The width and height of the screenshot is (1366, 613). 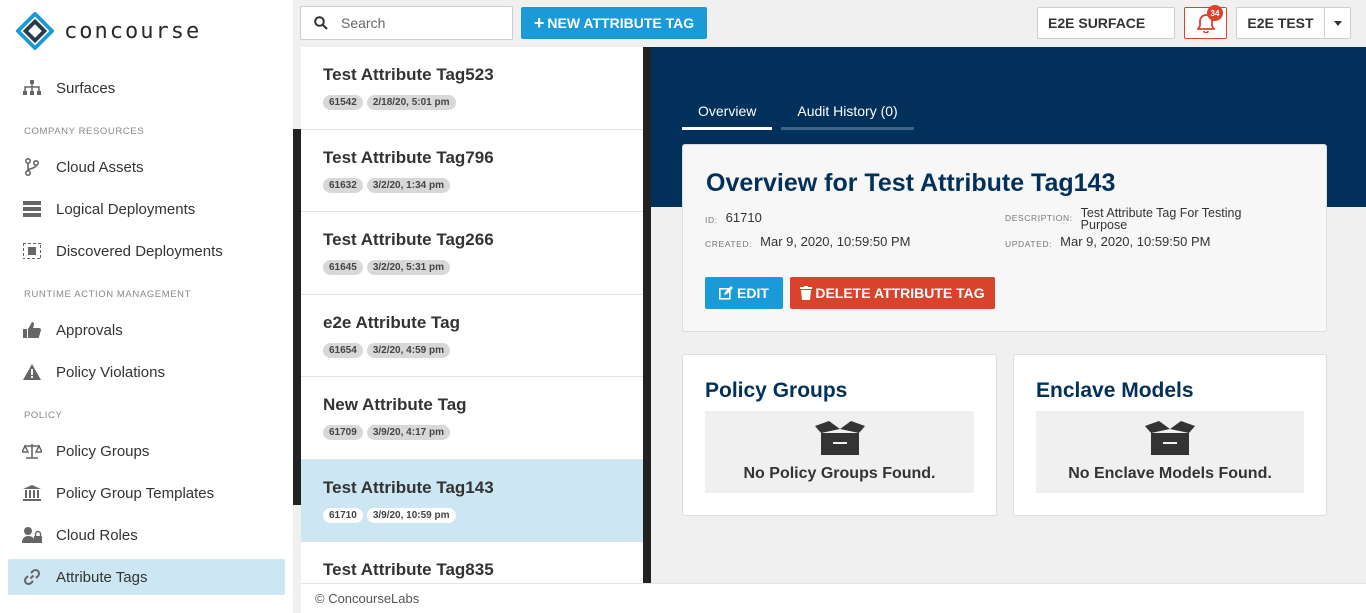 I want to click on sidebar-item-label: Approvals, so click(x=89, y=330).